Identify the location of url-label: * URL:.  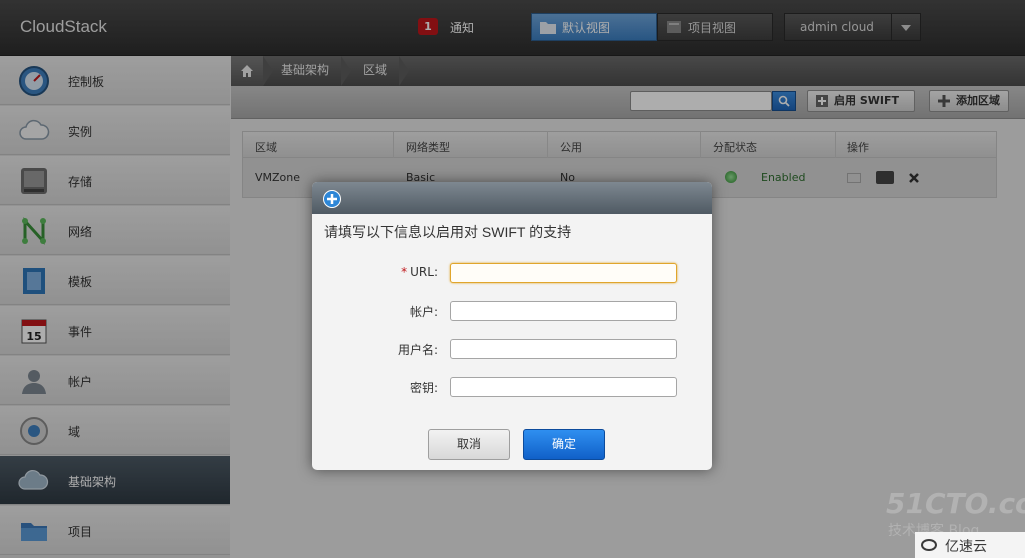
(419, 272).